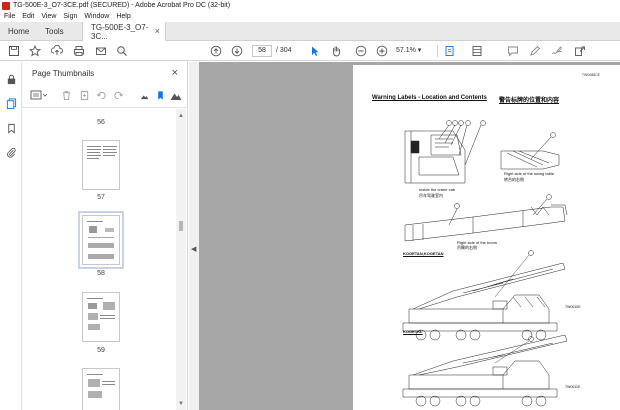  I want to click on acrobat-logo-icon, so click(6, 5).